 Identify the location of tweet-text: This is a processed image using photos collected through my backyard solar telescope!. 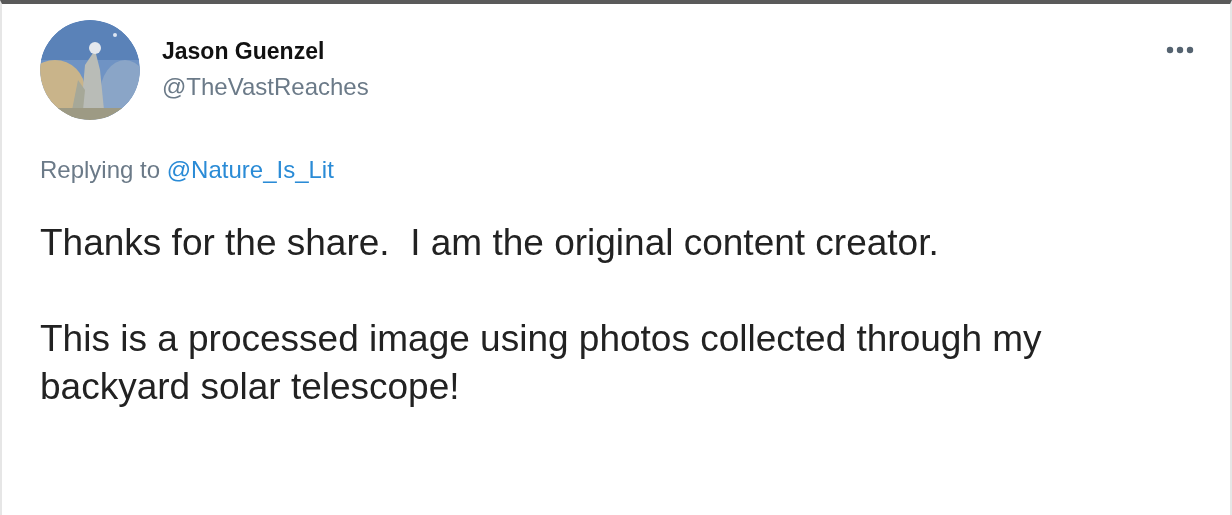
(541, 362).